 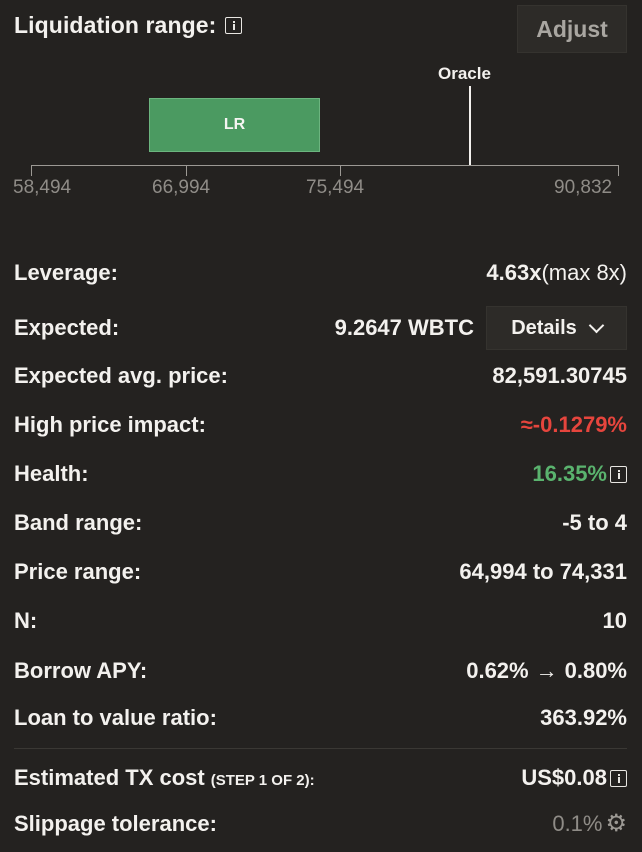 I want to click on section-divider, so click(x=320, y=748).